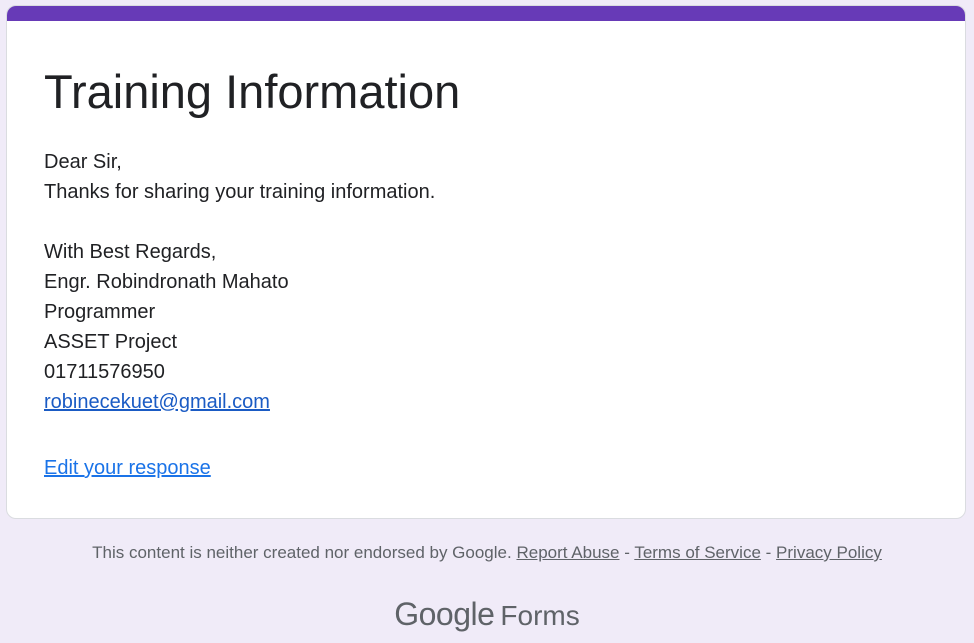 The width and height of the screenshot is (974, 643). I want to click on message-closing: With Best Regards,, so click(130, 252).